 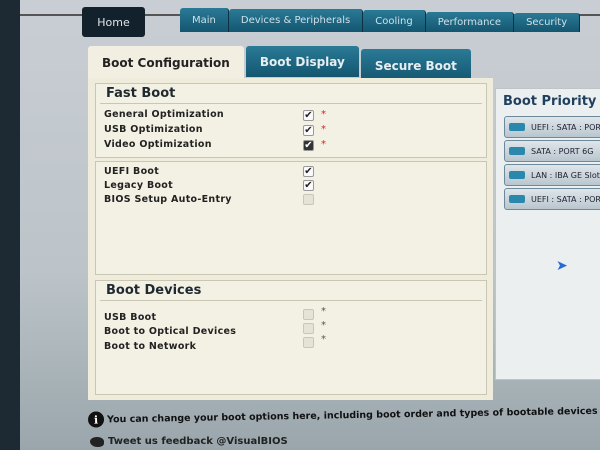 What do you see at coordinates (550, 101) in the screenshot?
I see `boot-priority-title: Boot Priority` at bounding box center [550, 101].